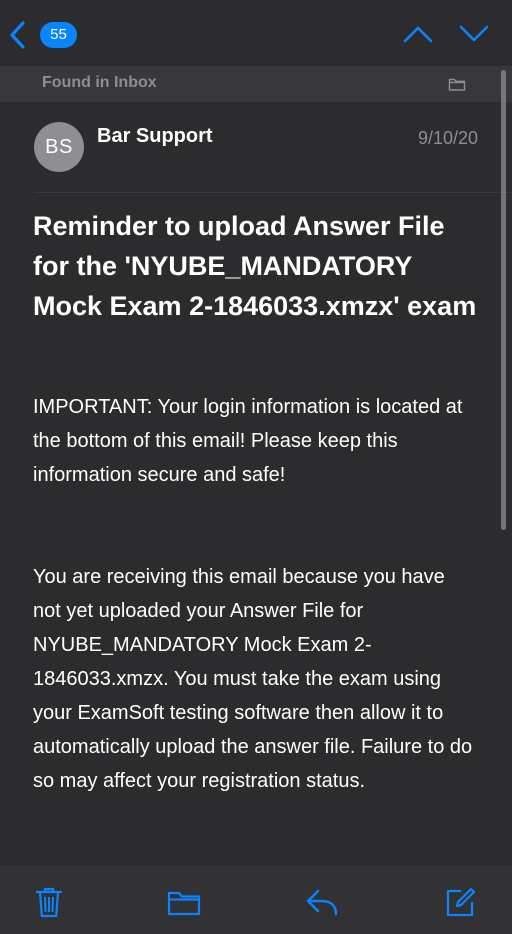 Image resolution: width=512 pixels, height=934 pixels. What do you see at coordinates (460, 902) in the screenshot?
I see `compose-icon` at bounding box center [460, 902].